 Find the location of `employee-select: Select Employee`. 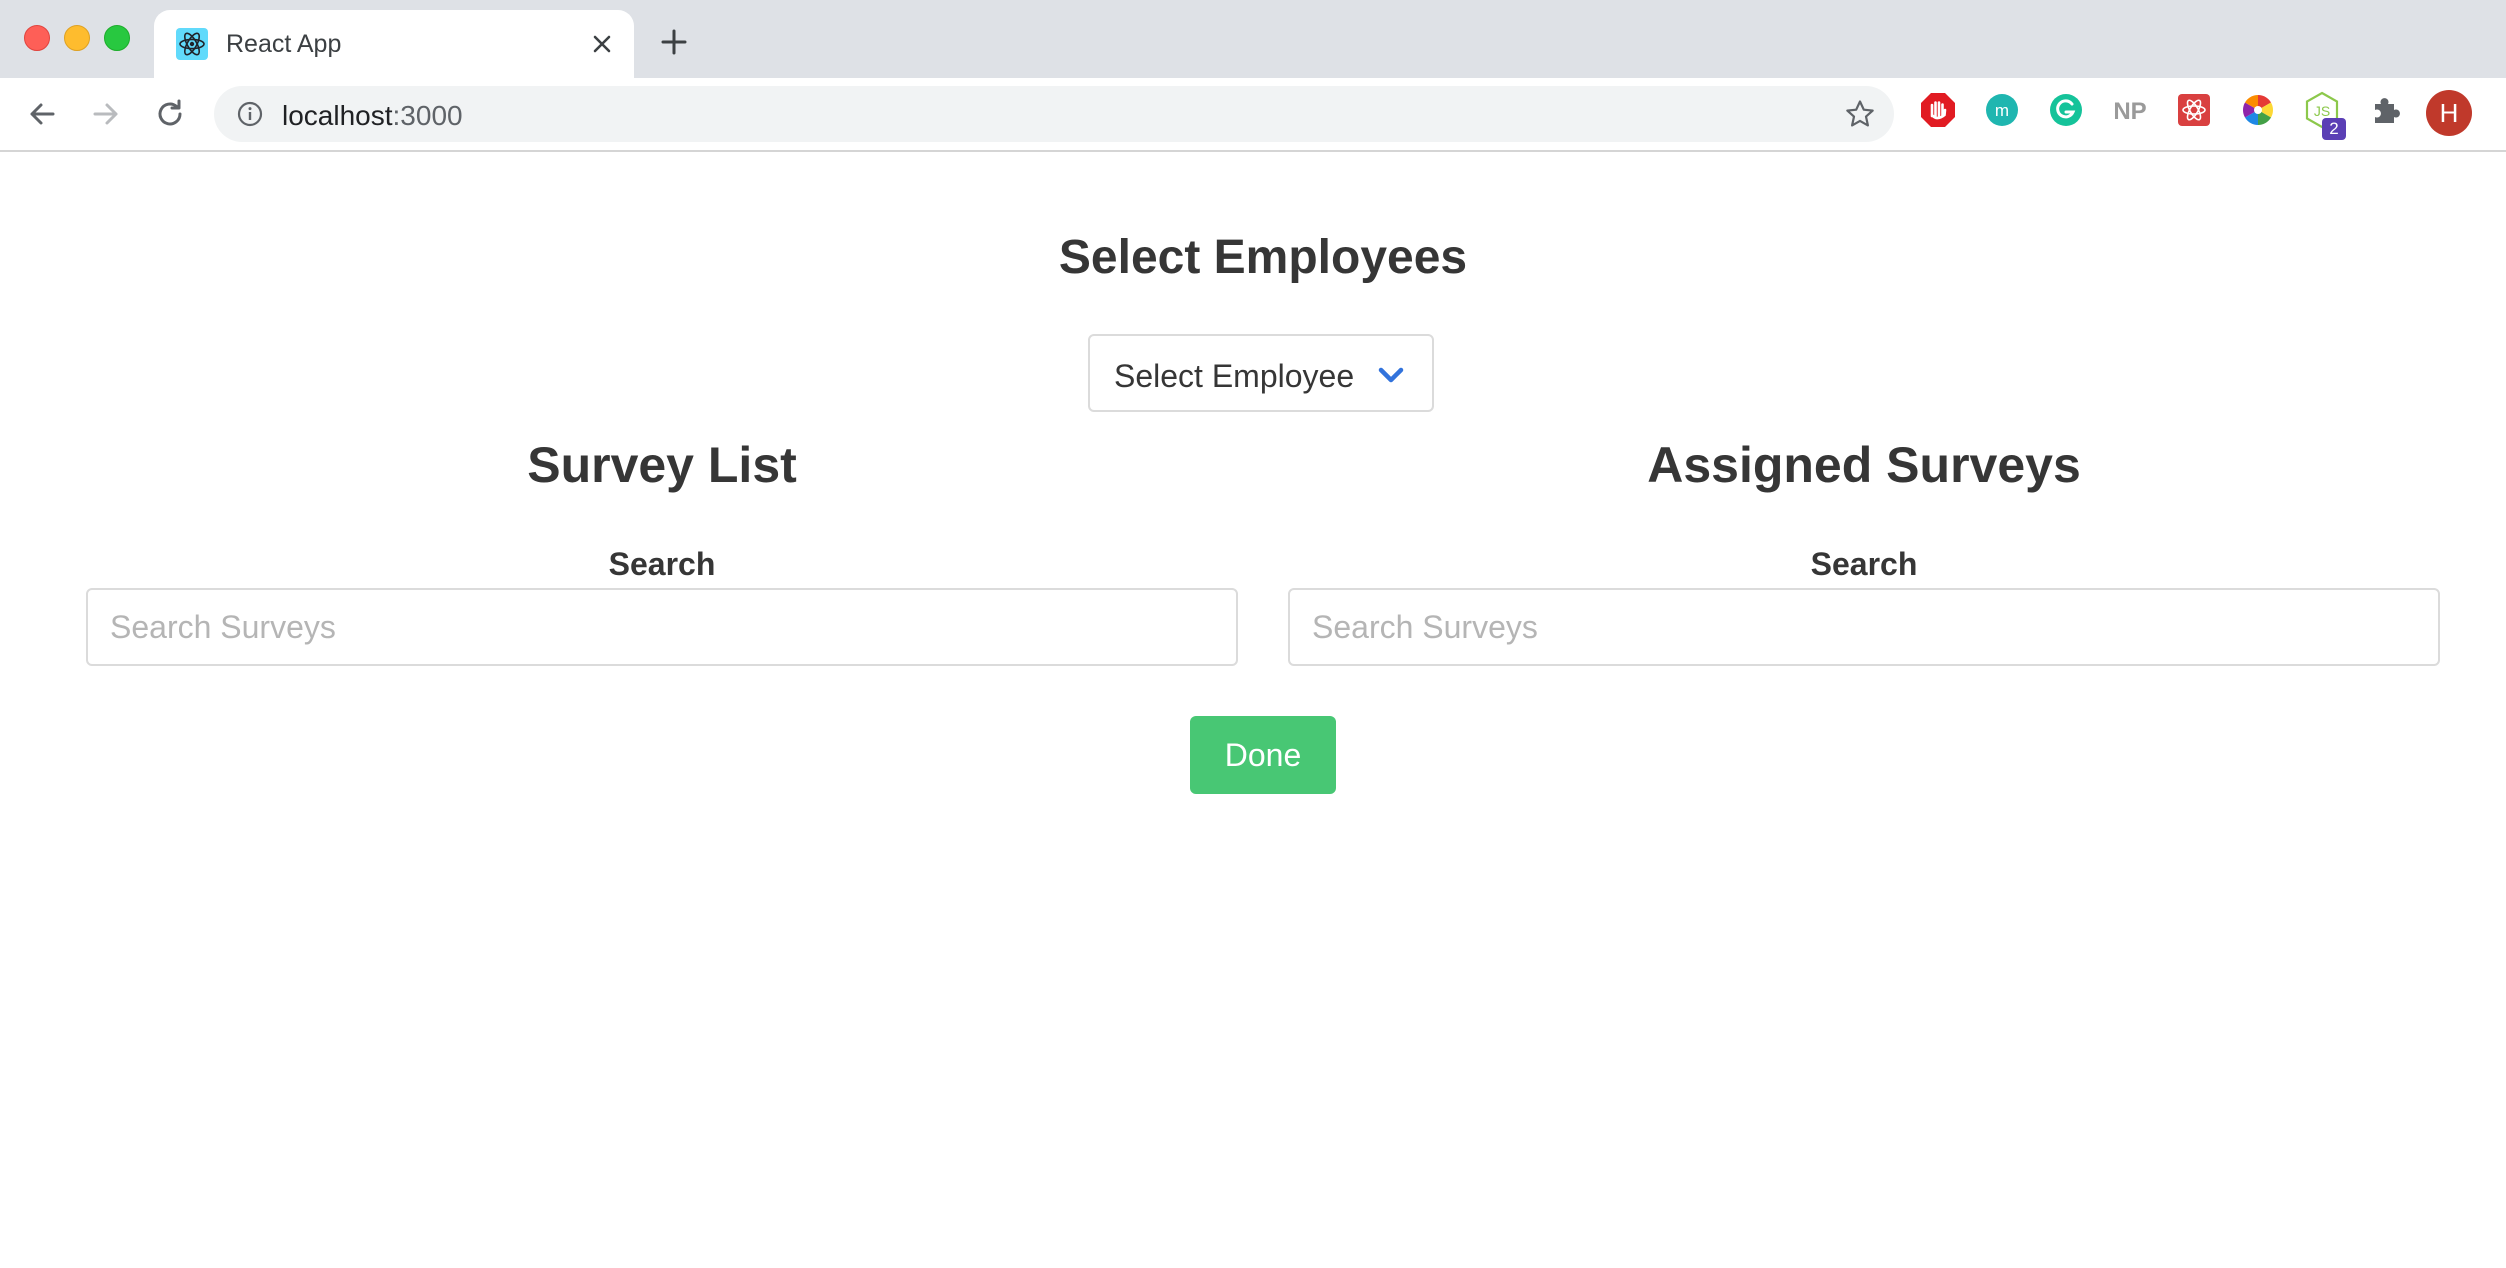

employee-select: Select Employee is located at coordinates (1261, 373).